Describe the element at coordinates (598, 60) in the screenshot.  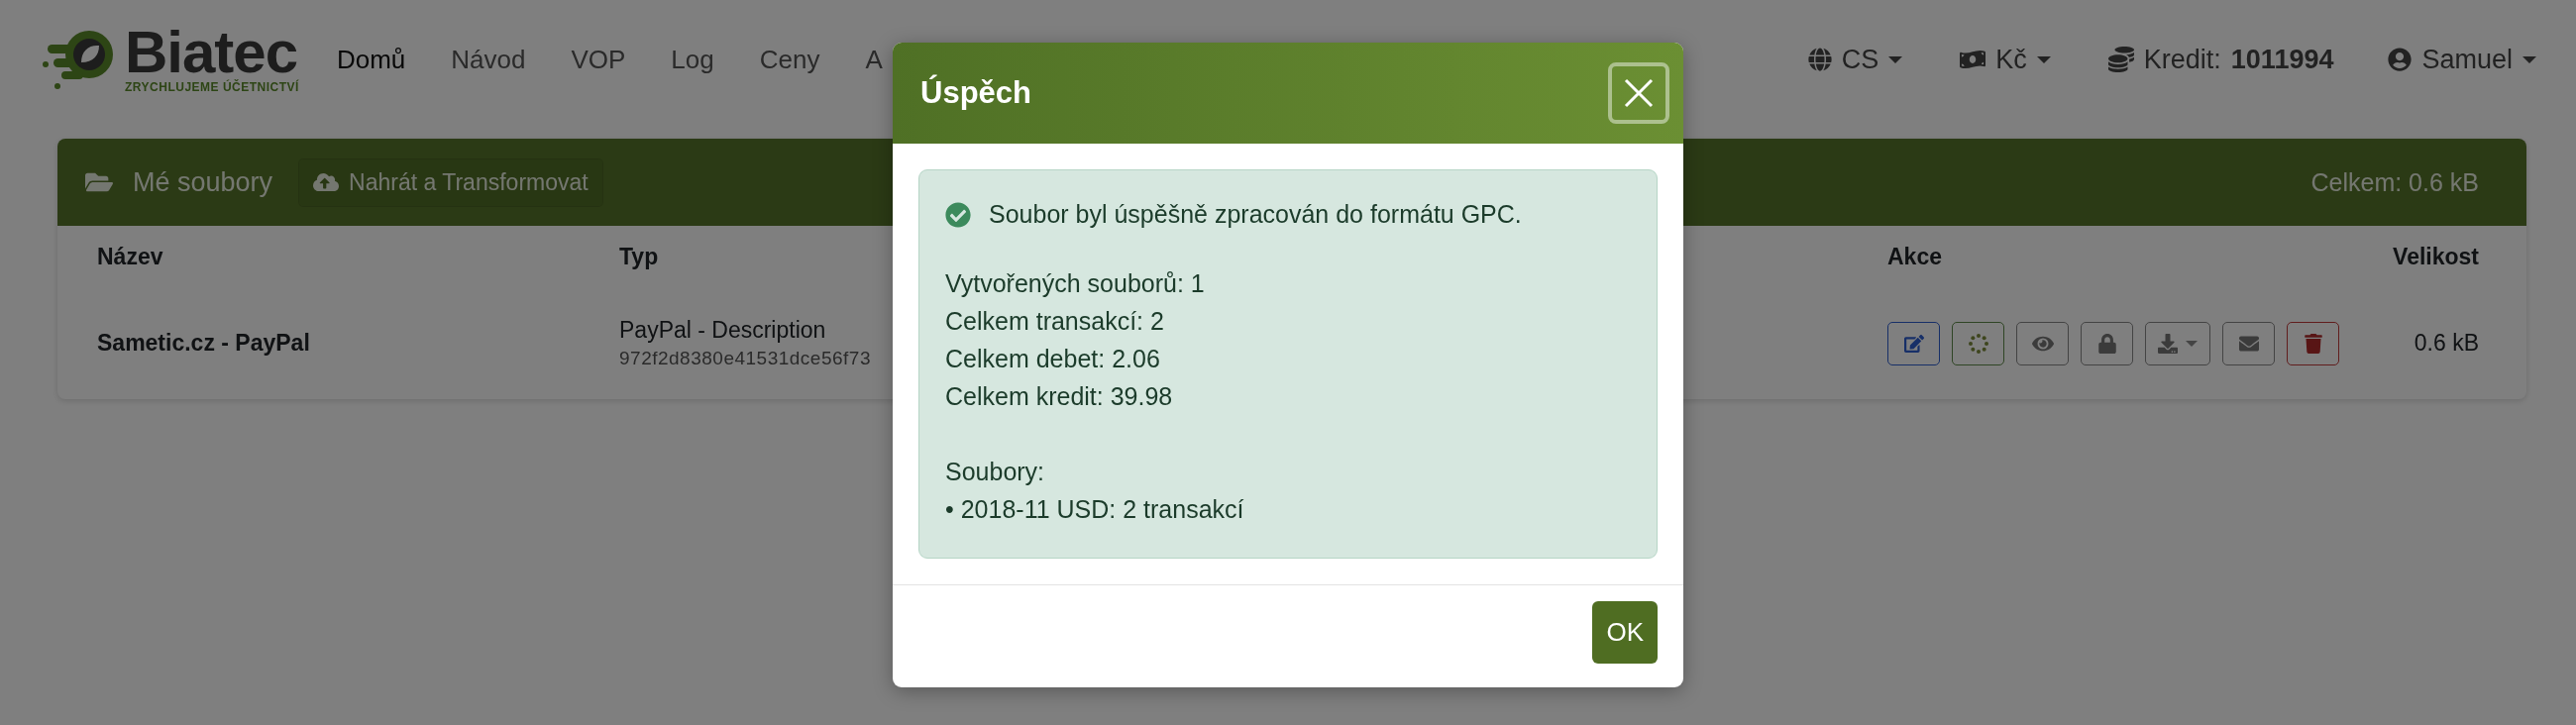
I see `nav-link: VOP` at that location.